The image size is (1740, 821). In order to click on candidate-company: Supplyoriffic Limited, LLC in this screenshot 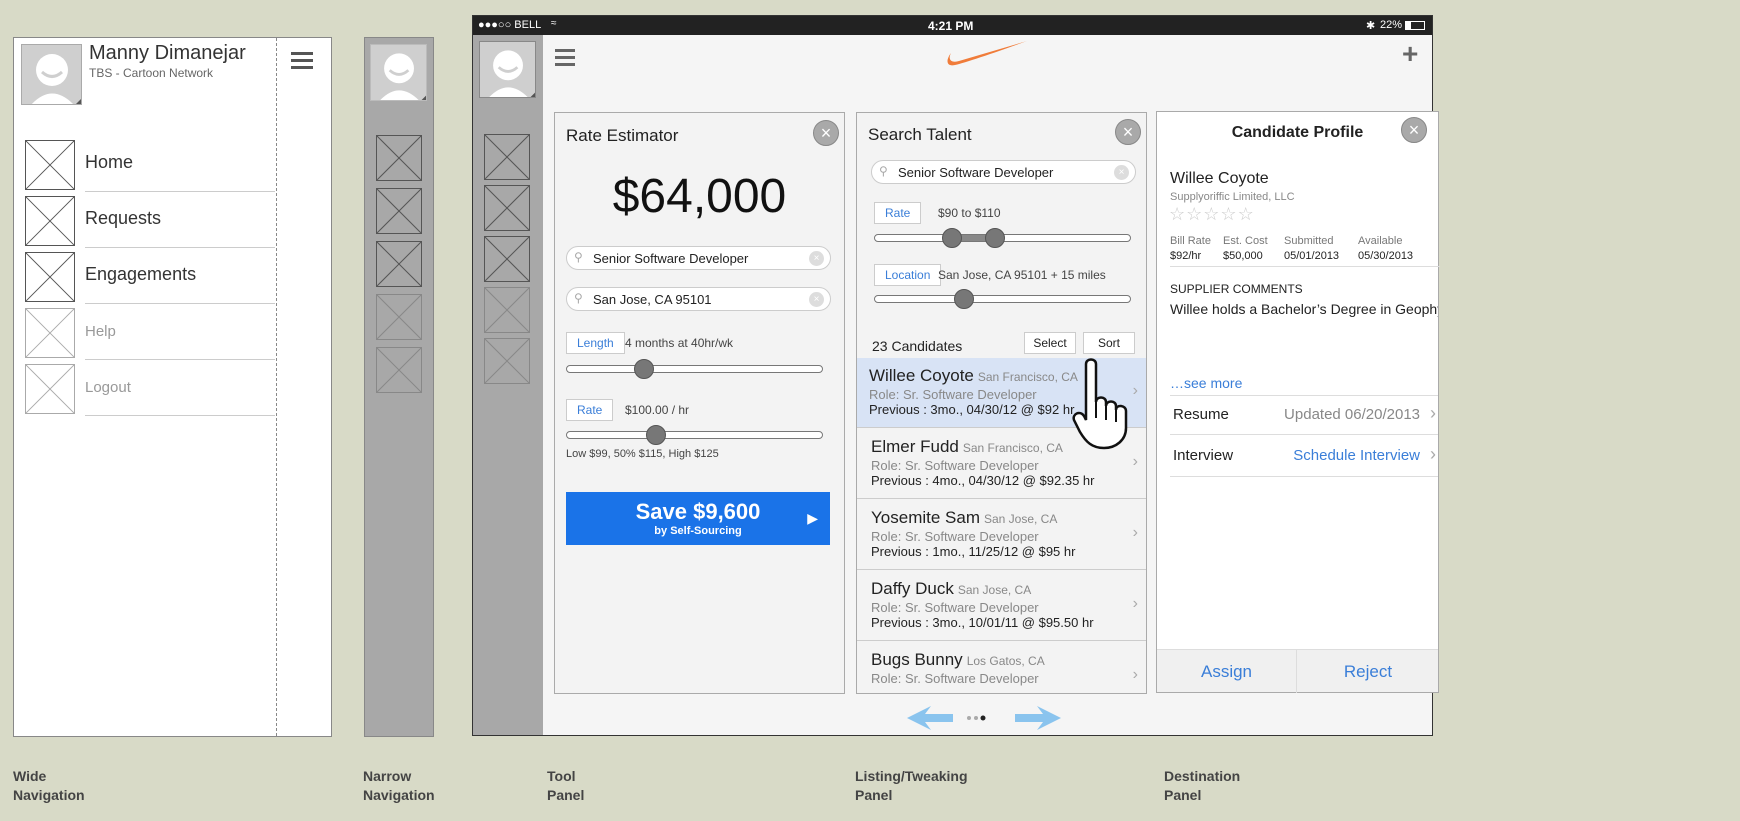, I will do `click(1232, 197)`.